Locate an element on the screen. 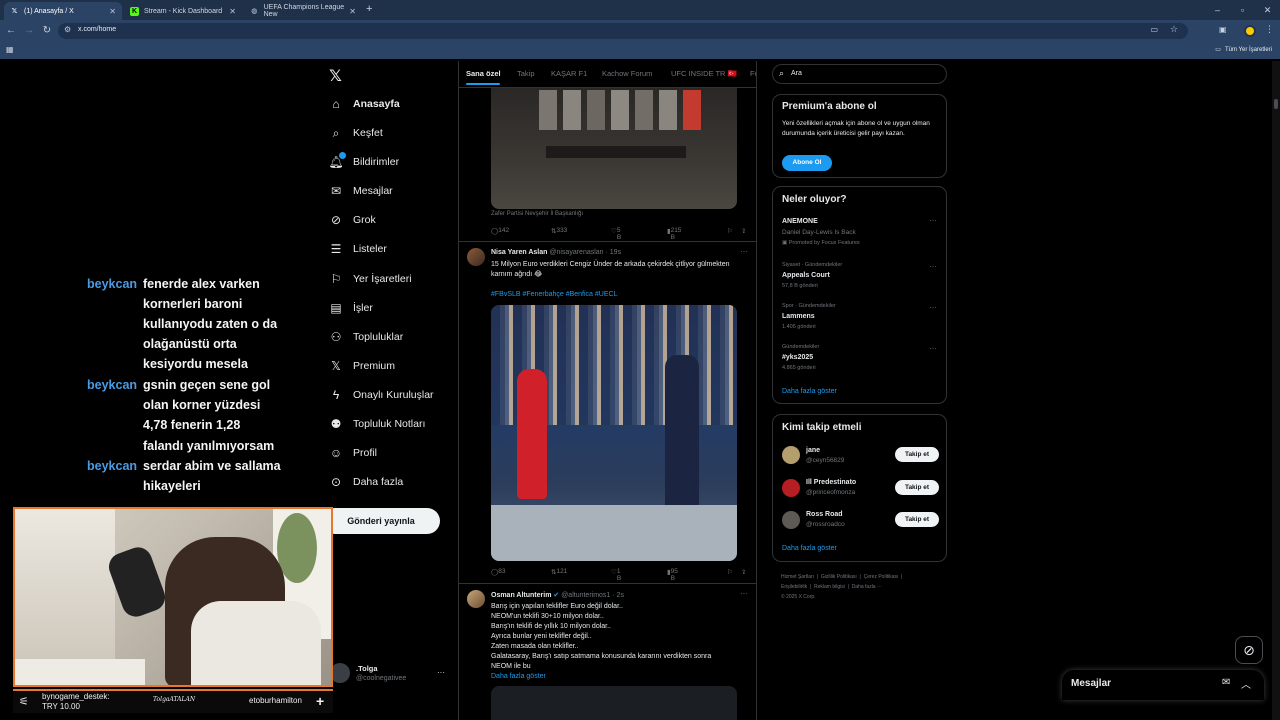 The width and height of the screenshot is (1280, 720). tab-following: Takip is located at coordinates (526, 73).